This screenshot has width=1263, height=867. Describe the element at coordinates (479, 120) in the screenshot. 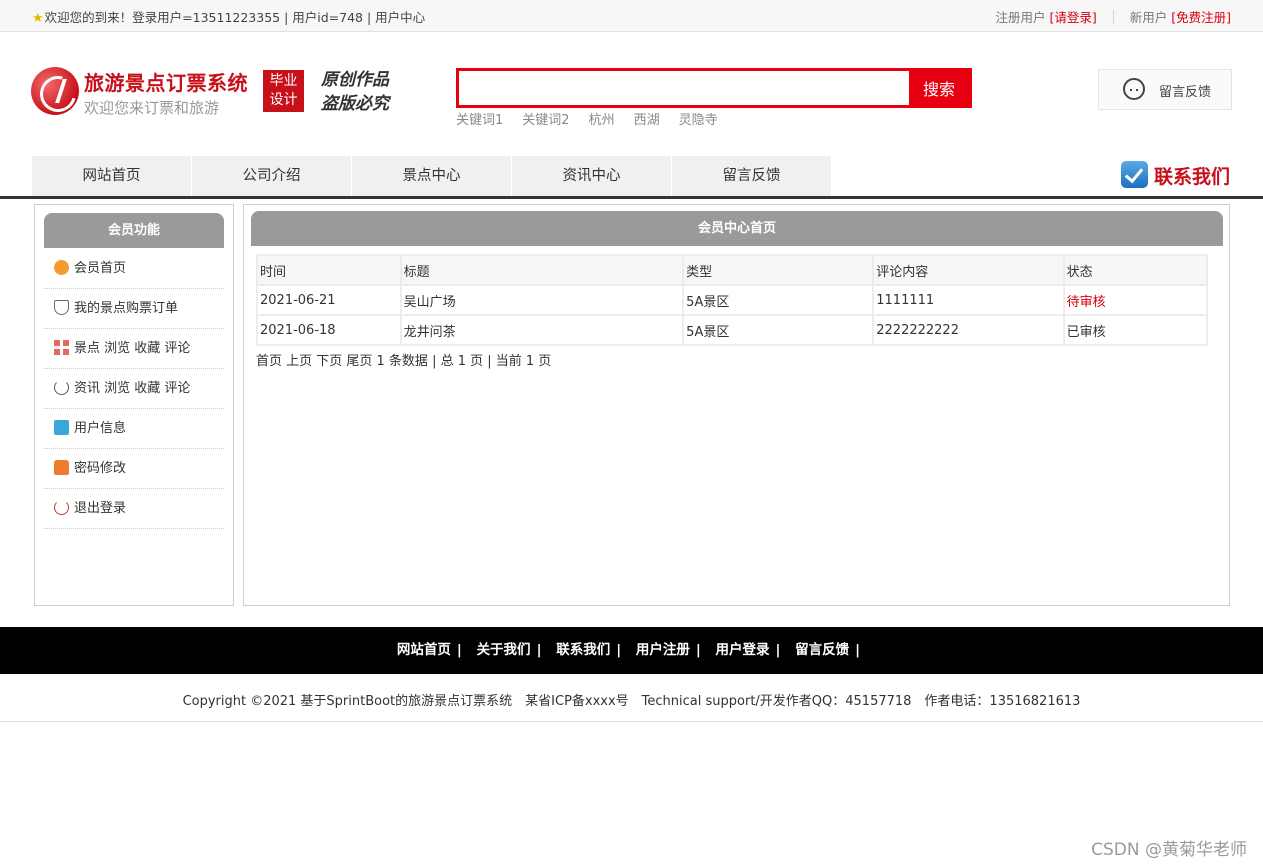

I see `hot-keyword: 关键词1` at that location.